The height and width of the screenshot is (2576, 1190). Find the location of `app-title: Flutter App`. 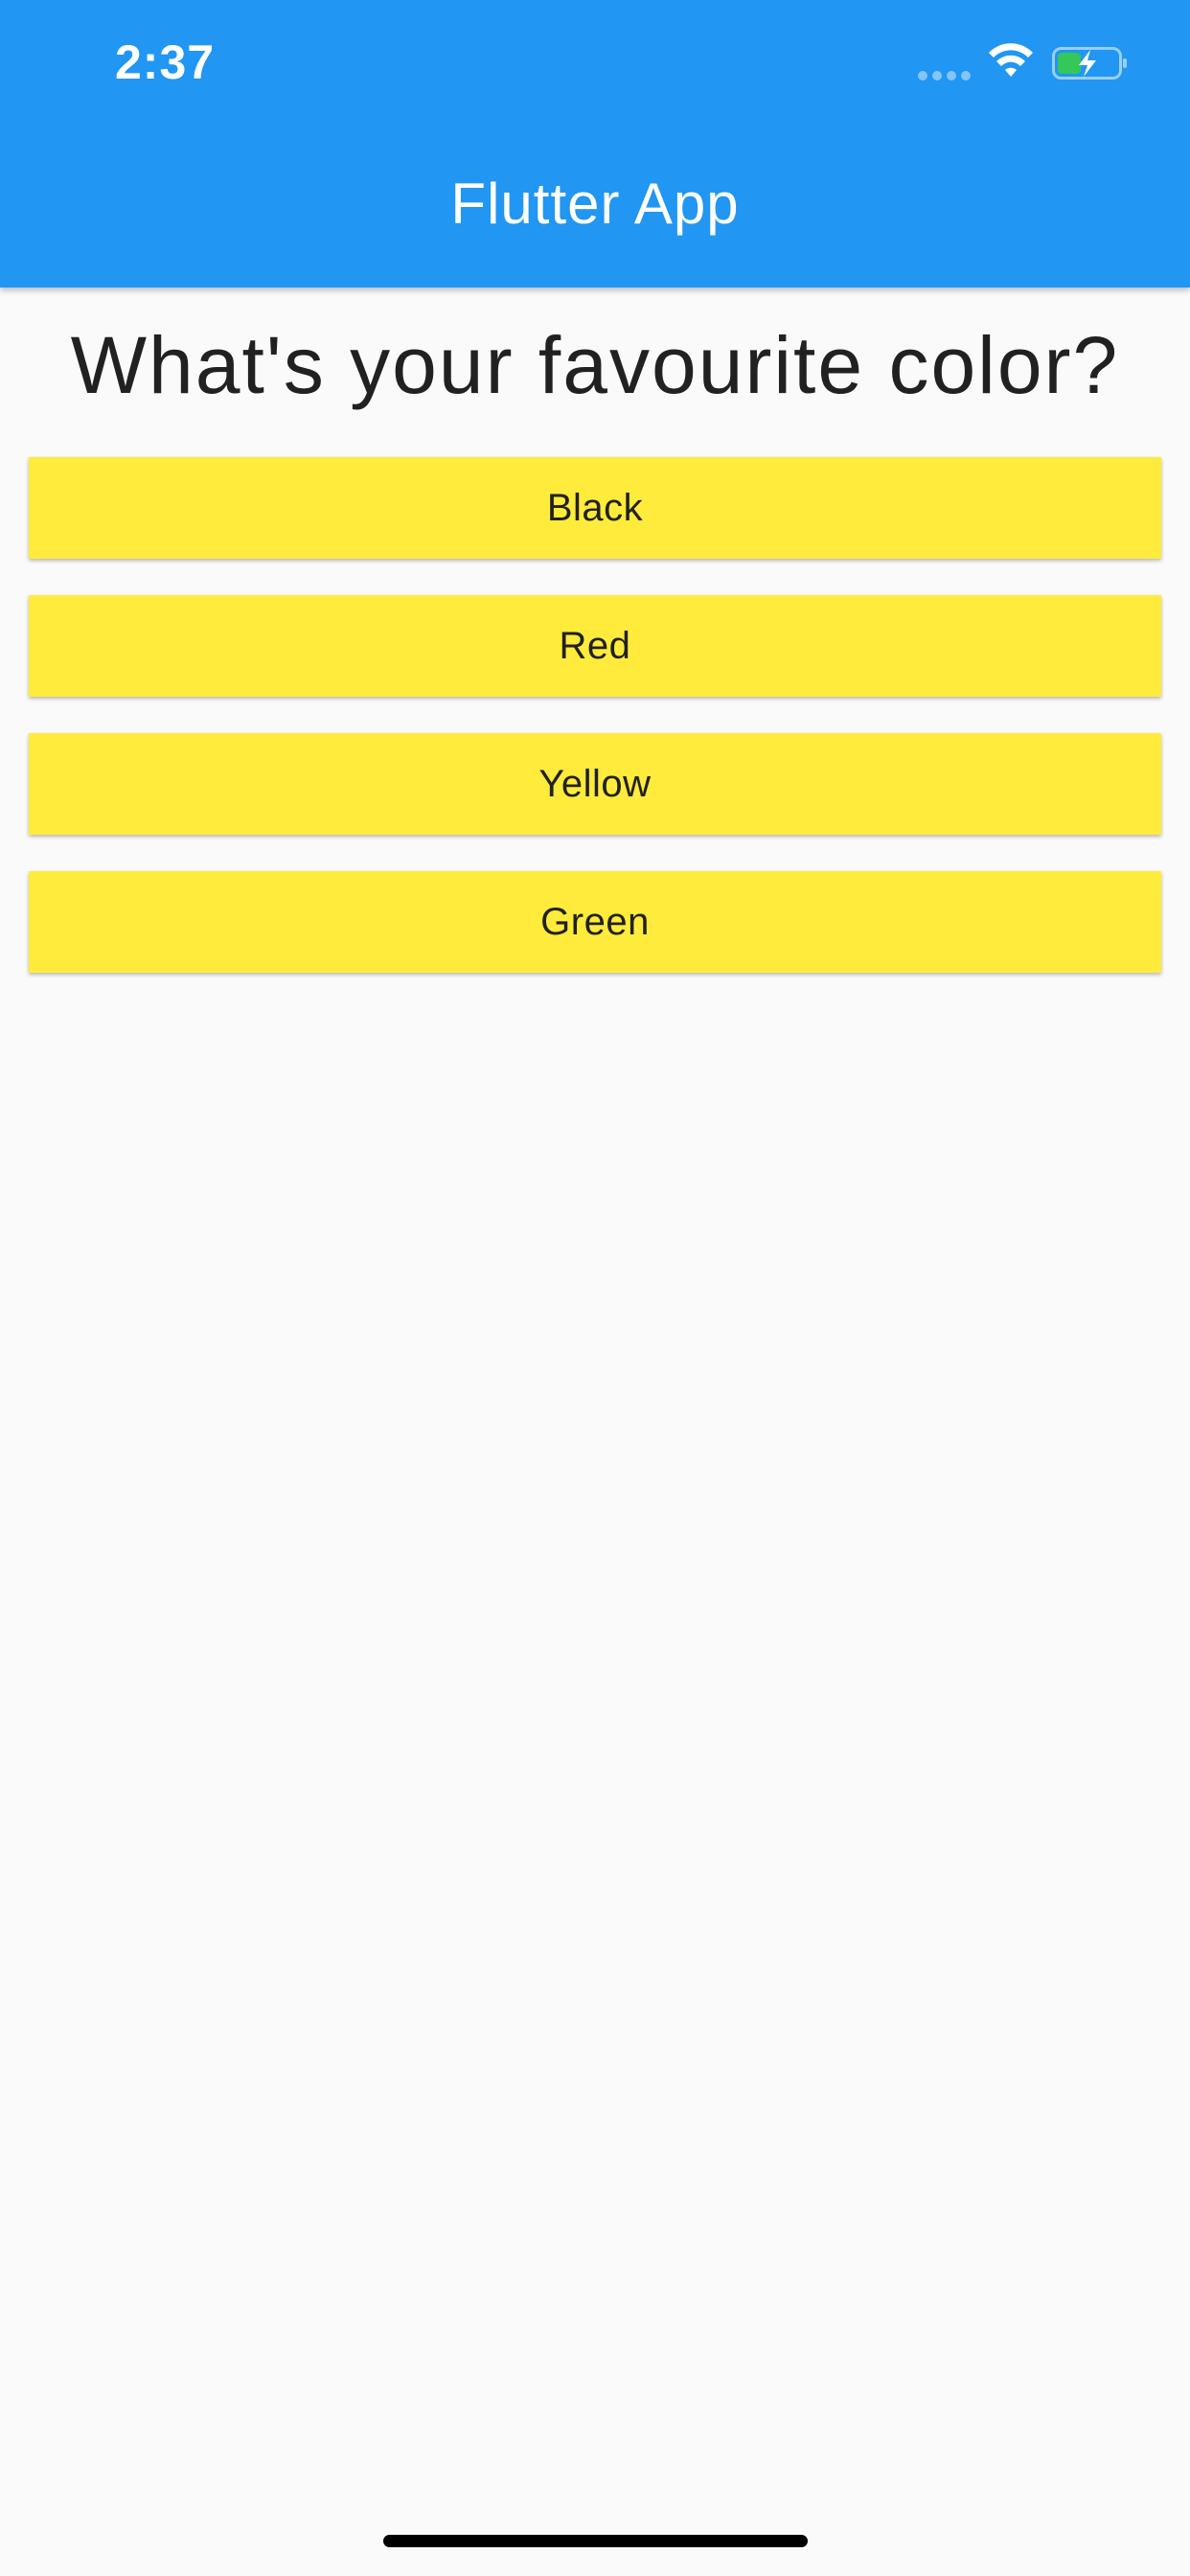

app-title: Flutter App is located at coordinates (595, 204).